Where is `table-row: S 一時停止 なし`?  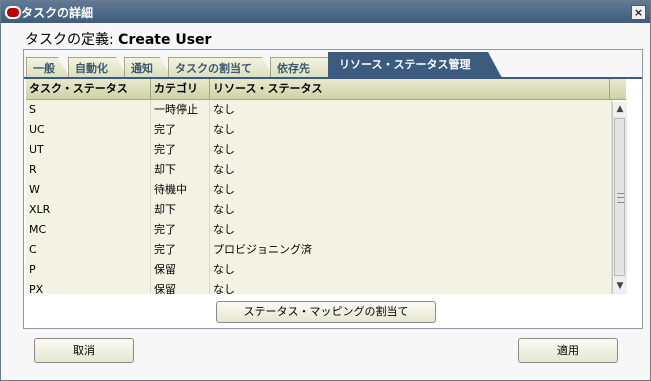 table-row: S 一時停止 なし is located at coordinates (319, 110).